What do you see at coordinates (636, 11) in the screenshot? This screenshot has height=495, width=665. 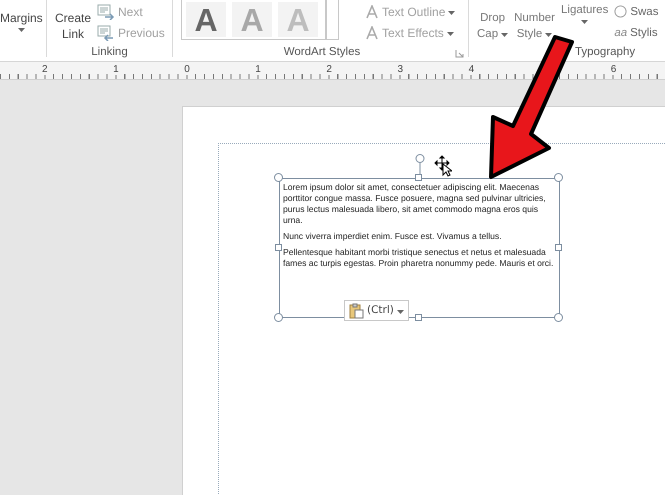 I see `swash-button: Swas` at bounding box center [636, 11].